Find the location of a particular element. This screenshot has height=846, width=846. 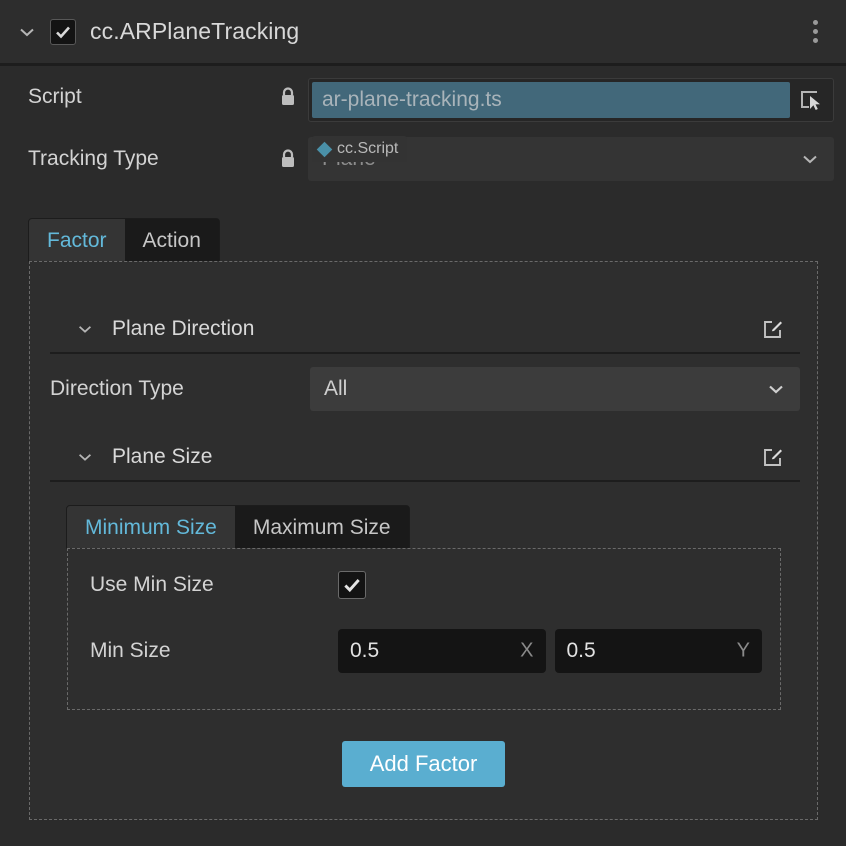

main-tab-strip: Factor Action is located at coordinates (124, 241).